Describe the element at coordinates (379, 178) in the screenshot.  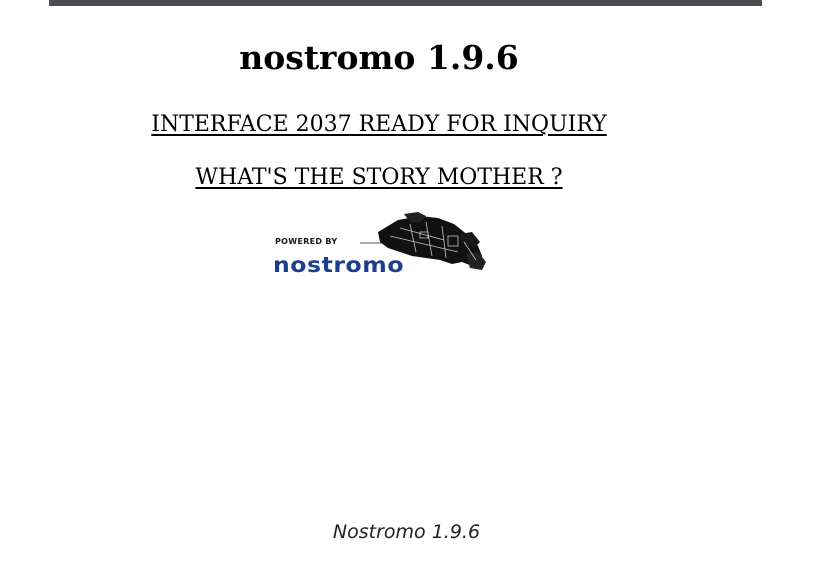
I see `story-link: WHAT'S THE STORY MOTHER ?` at that location.